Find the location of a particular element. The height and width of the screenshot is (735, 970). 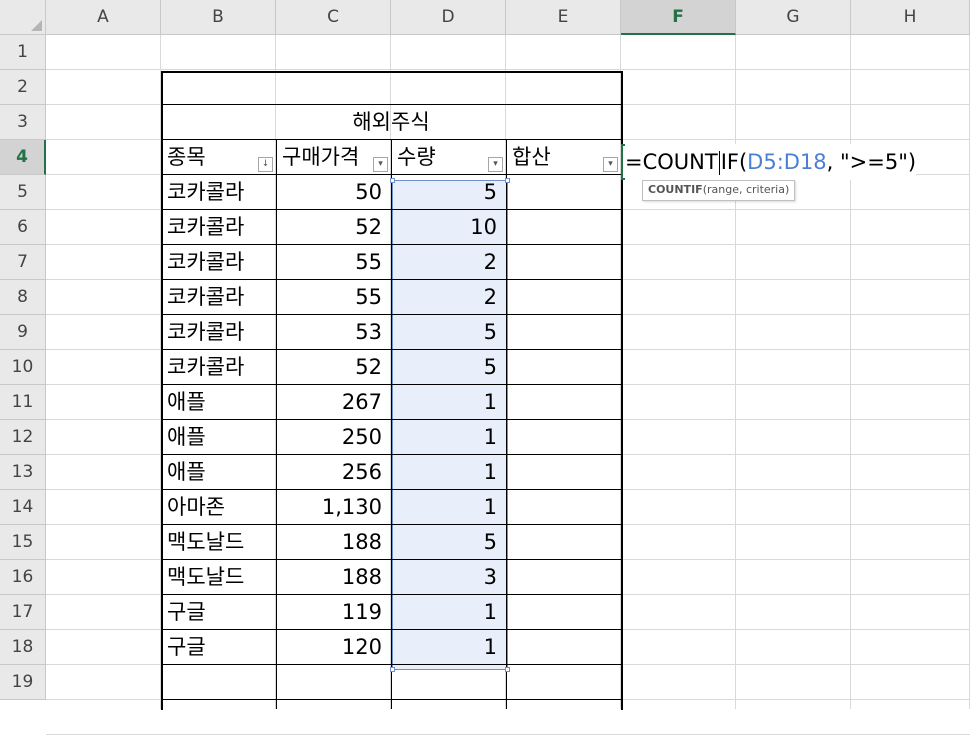

column-header-h: H is located at coordinates (910, 17).